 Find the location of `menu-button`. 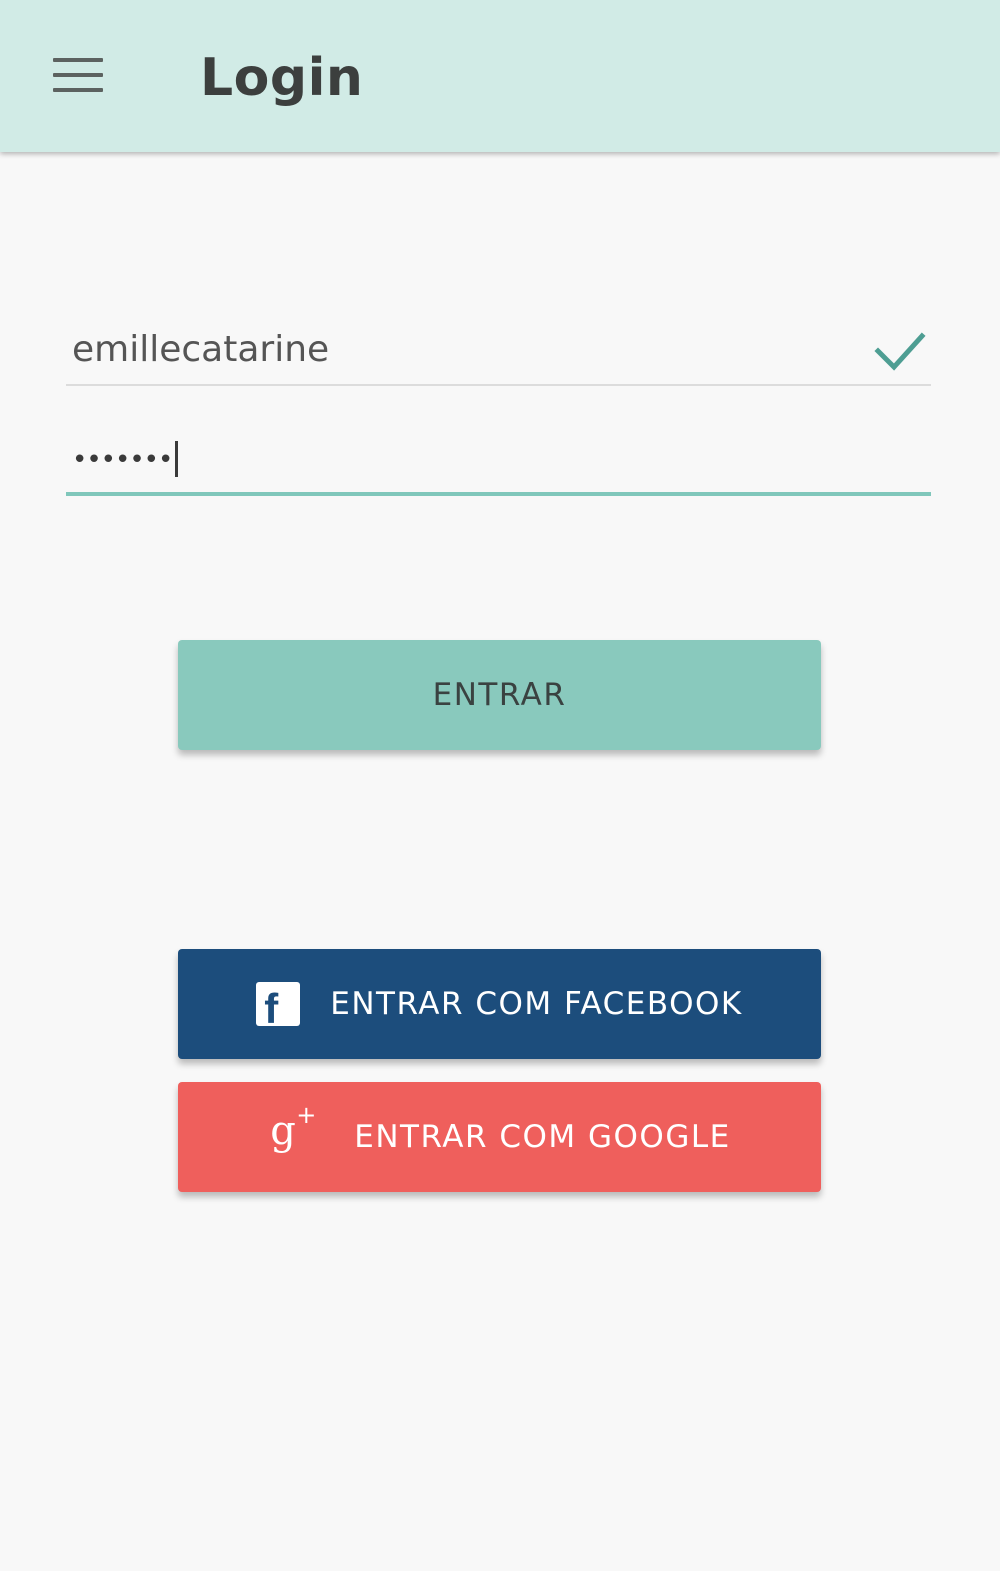

menu-button is located at coordinates (78, 75).